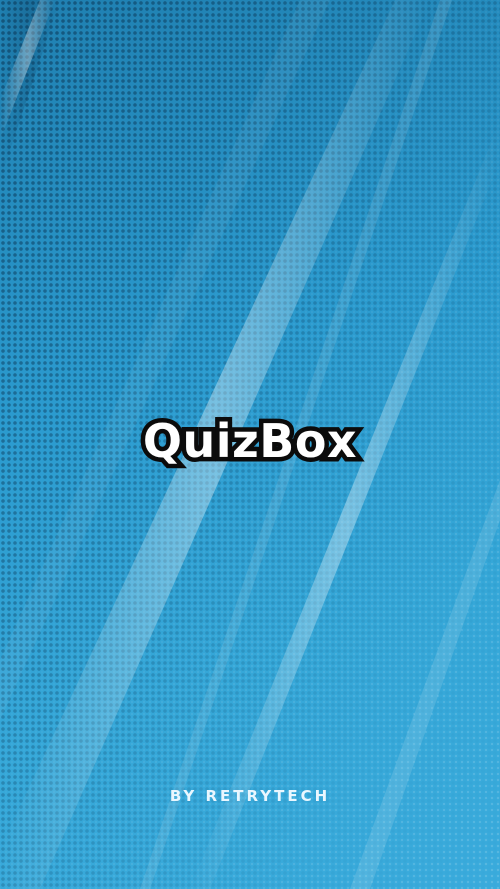 The width and height of the screenshot is (500, 889). I want to click on app-name: QuizBox, so click(249, 441).